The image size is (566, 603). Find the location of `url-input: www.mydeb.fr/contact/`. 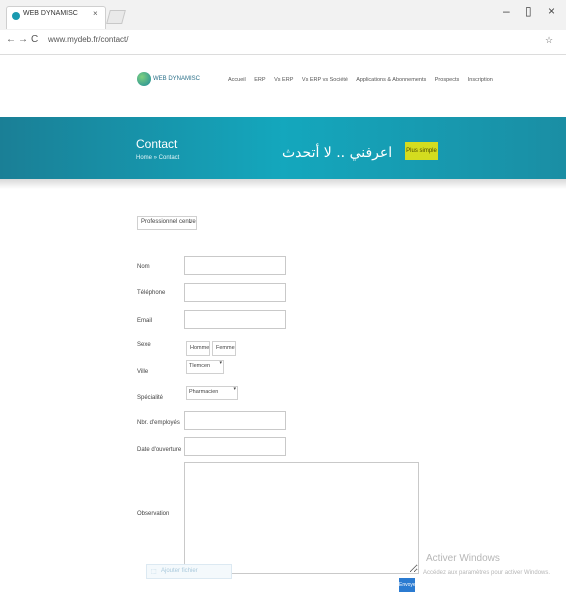

url-input: www.mydeb.fr/contact/ is located at coordinates (293, 42).